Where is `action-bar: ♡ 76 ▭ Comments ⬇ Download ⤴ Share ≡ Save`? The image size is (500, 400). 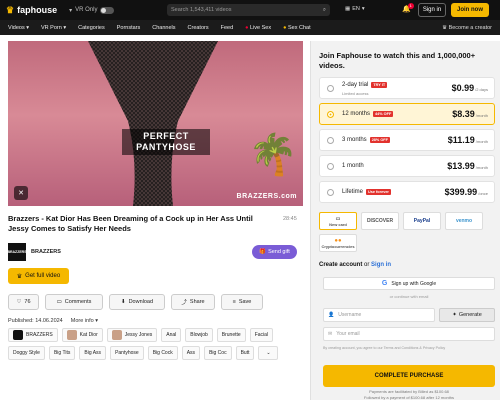
action-bar: ♡ 76 ▭ Comments ⬇ Download ⤴ Share ≡ Save is located at coordinates (135, 302).